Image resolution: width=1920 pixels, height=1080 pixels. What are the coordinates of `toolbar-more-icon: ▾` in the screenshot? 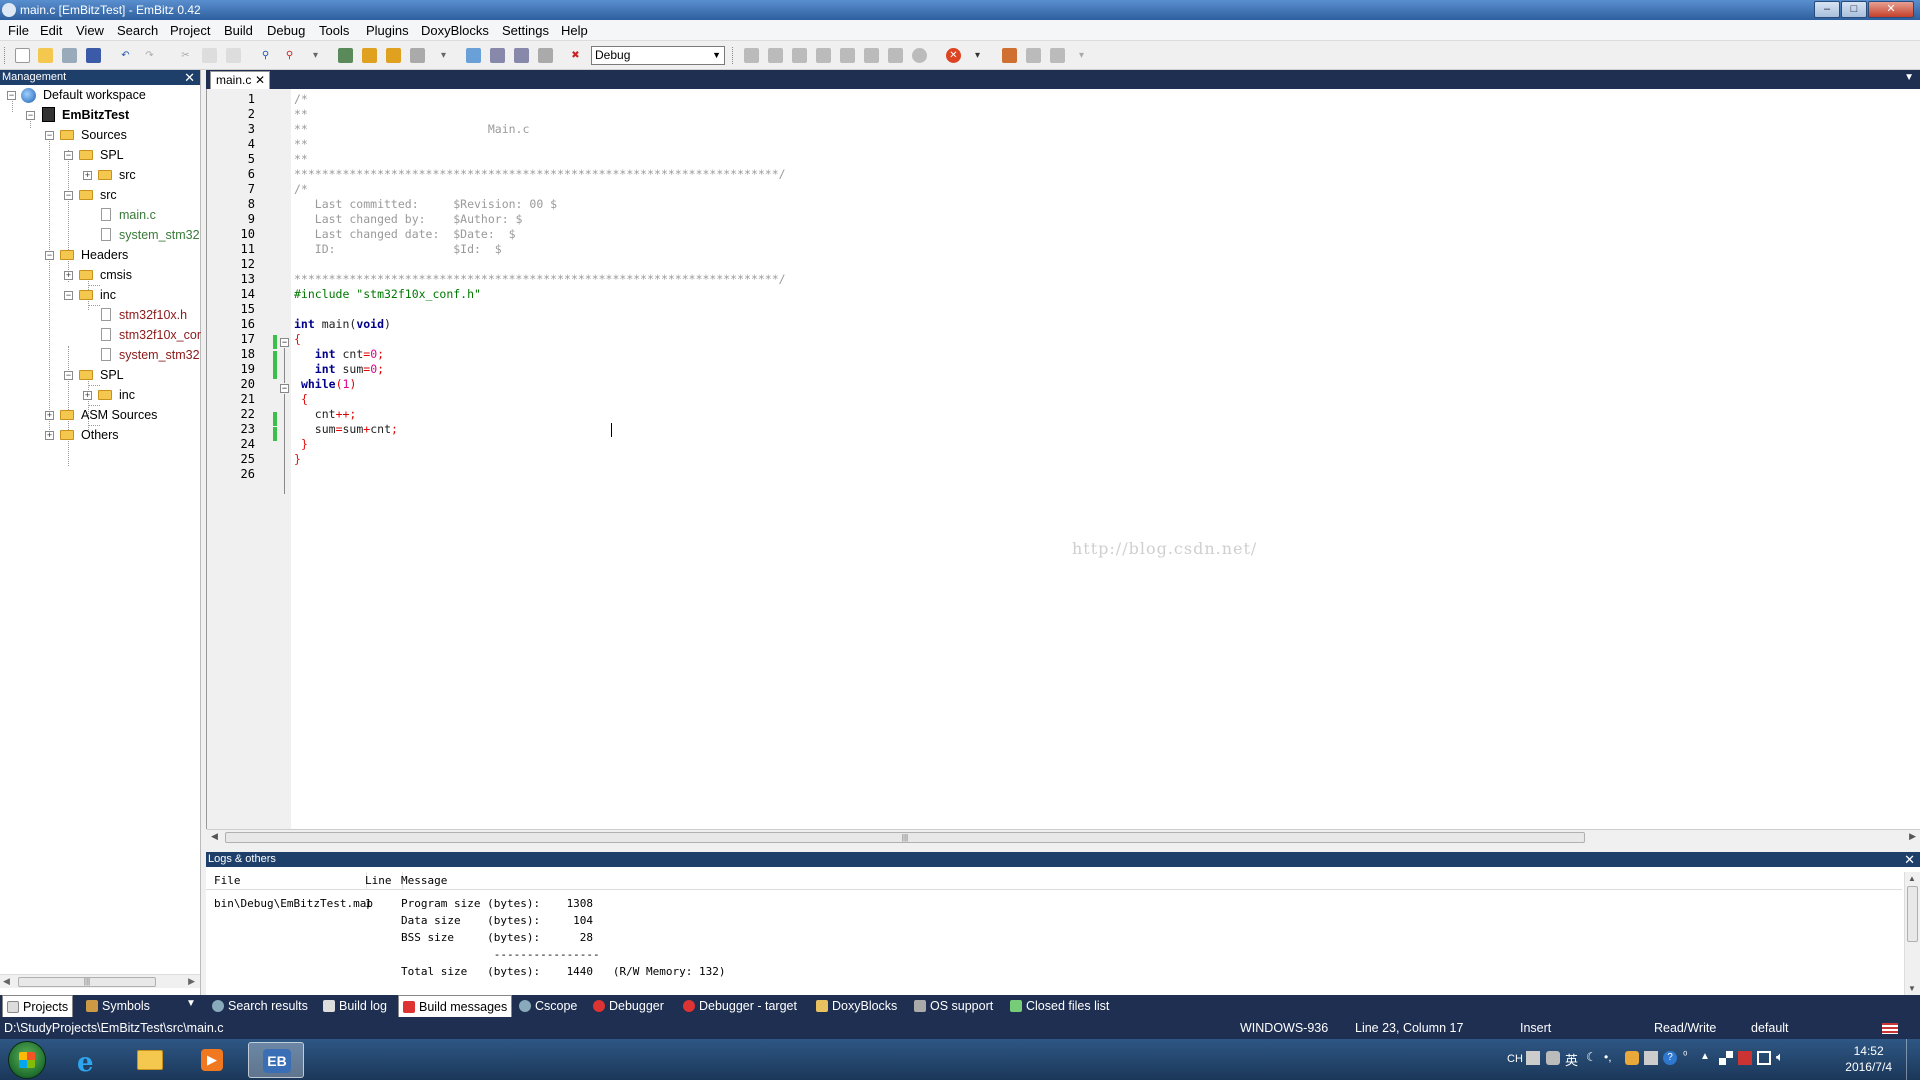 It's located at (1081, 55).